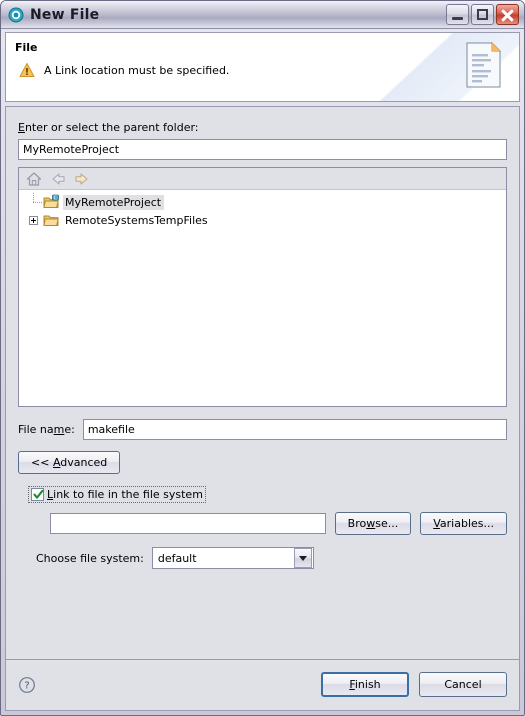  I want to click on advanced-toggle-button: << Advanced, so click(69, 462).